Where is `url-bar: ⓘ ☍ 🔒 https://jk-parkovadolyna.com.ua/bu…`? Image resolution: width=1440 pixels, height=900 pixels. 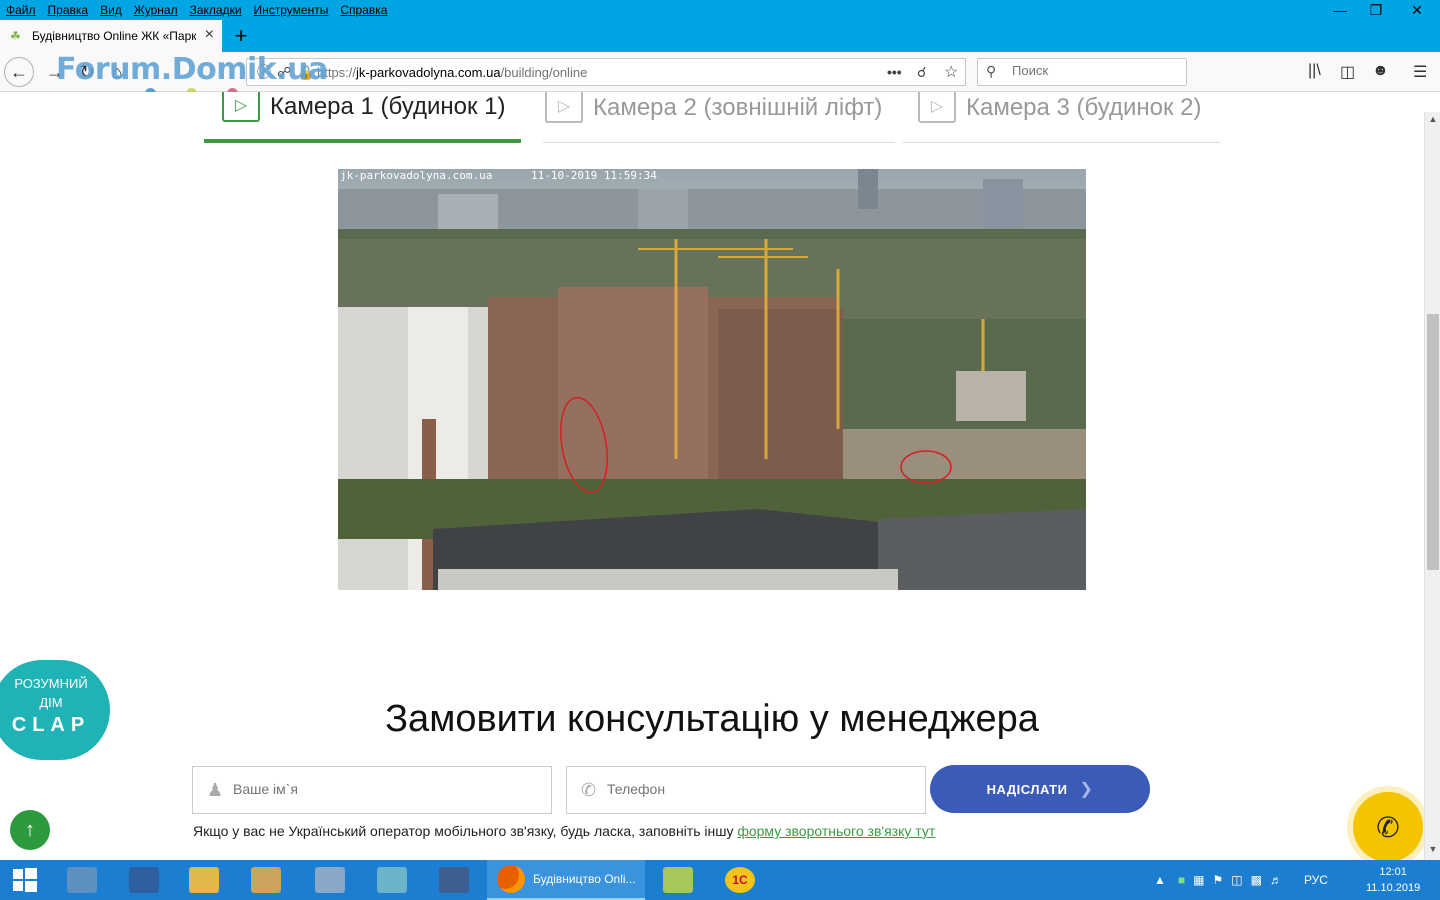
url-bar: ⓘ ☍ 🔒 https://jk-parkovadolyna.com.ua/bu… is located at coordinates (606, 72).